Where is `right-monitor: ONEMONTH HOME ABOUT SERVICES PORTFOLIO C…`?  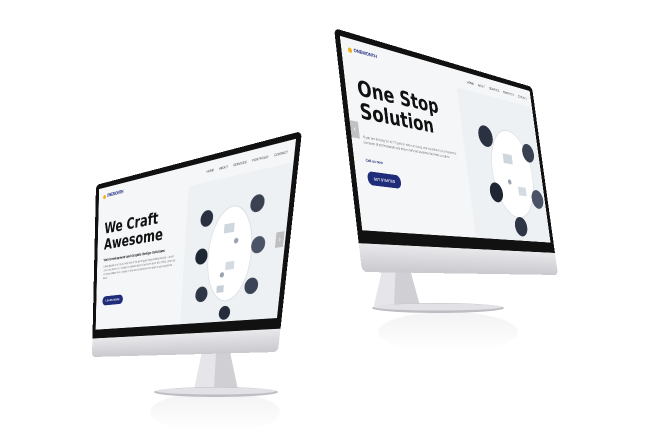
right-monitor: ONEMONTH HOME ABOUT SERVICES PORTFOLIO C… is located at coordinates (433, 57).